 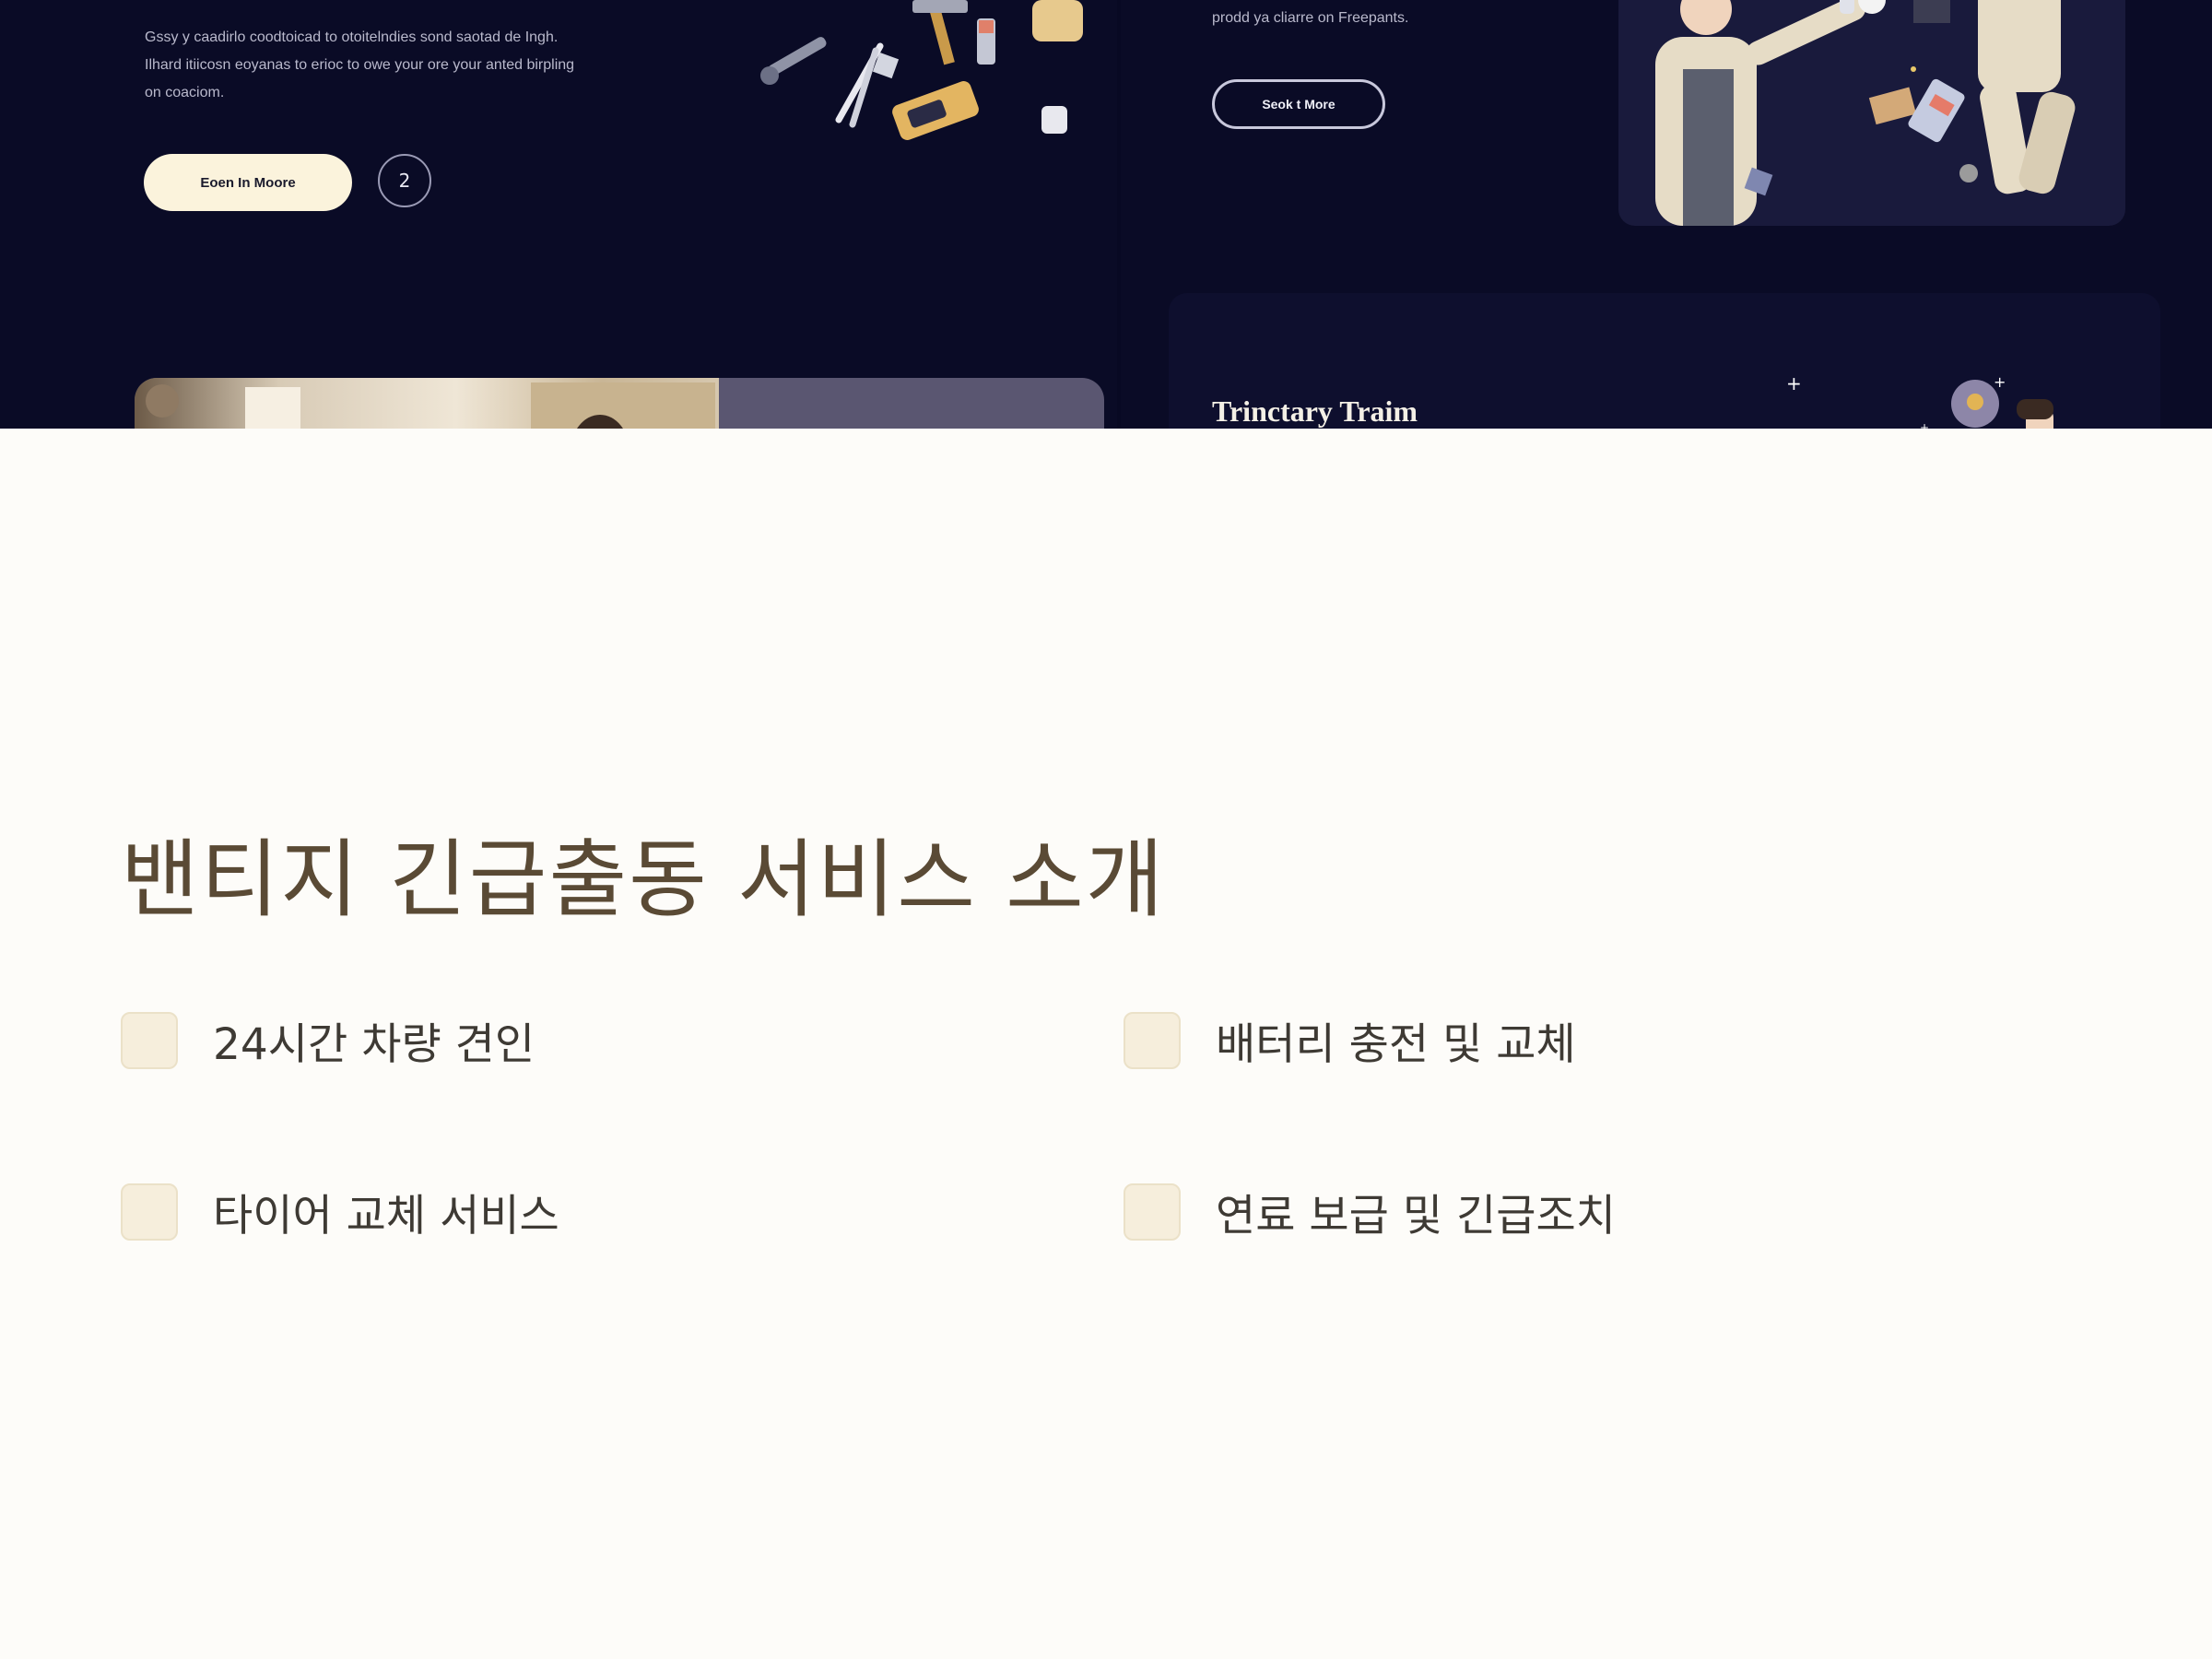 I want to click on interior-photo, so click(x=427, y=403).